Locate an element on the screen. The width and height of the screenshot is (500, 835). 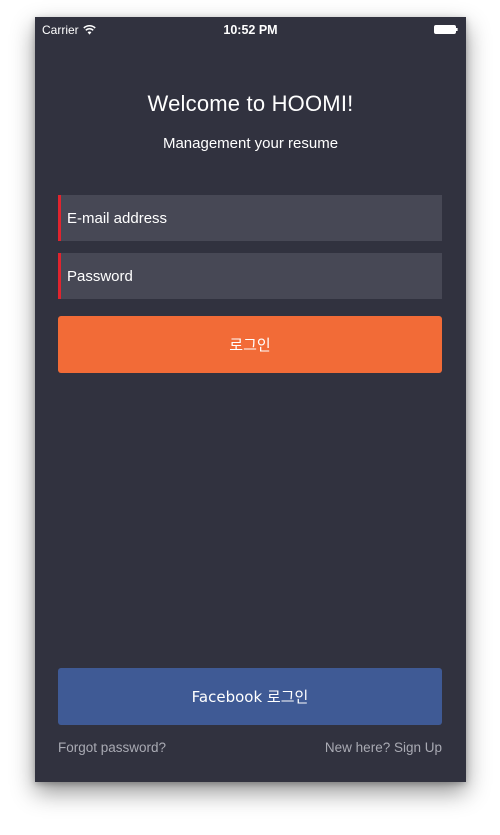
status-time: 10:52 PM is located at coordinates (250, 30).